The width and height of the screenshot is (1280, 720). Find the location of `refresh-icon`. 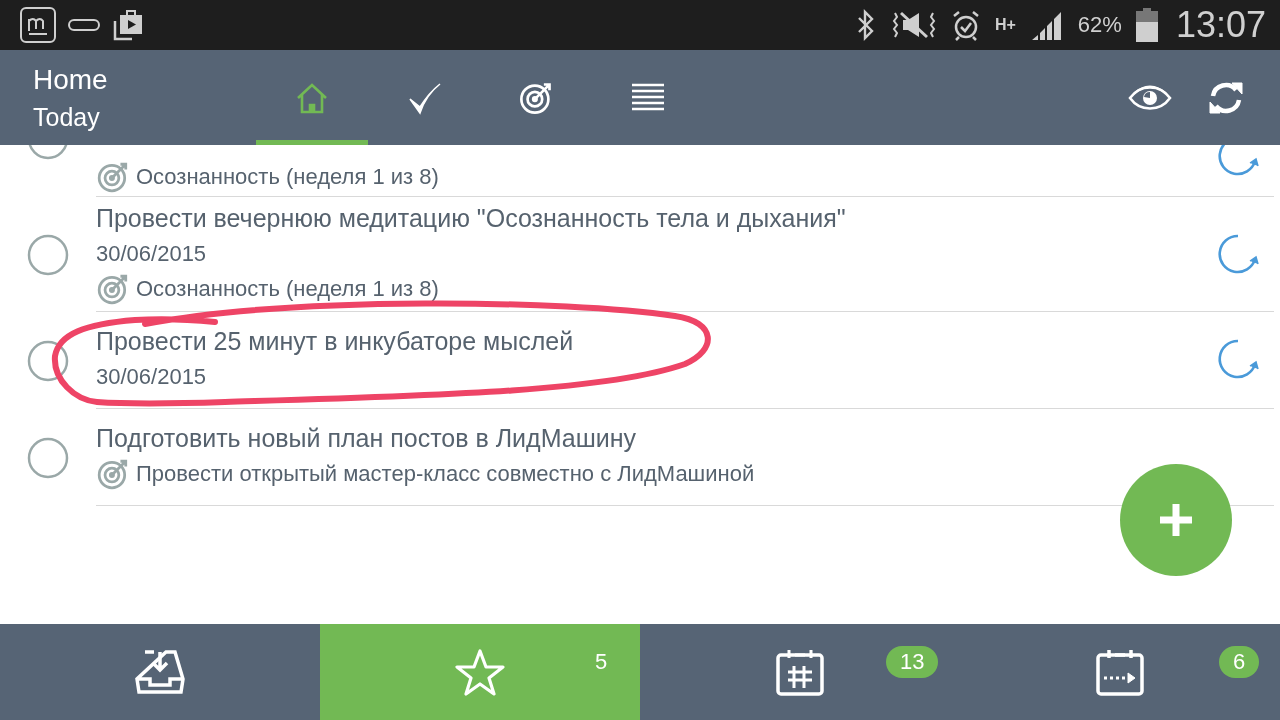

refresh-icon is located at coordinates (1226, 97).